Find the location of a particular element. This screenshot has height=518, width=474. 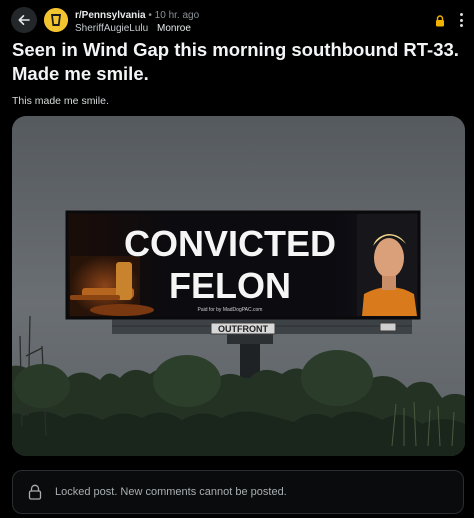

more-vertical-icon is located at coordinates (461, 14).